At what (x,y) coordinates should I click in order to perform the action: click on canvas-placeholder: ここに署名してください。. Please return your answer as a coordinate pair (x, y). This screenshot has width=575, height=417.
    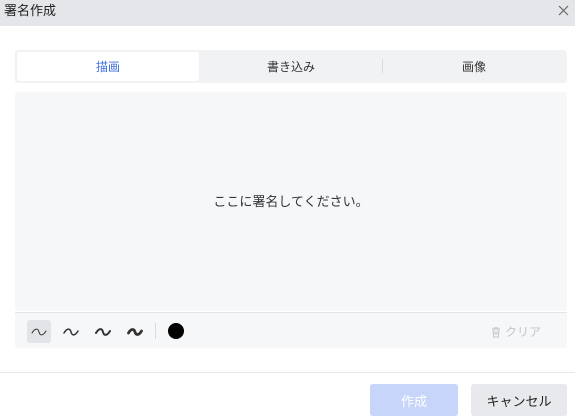
    Looking at the image, I should click on (291, 202).